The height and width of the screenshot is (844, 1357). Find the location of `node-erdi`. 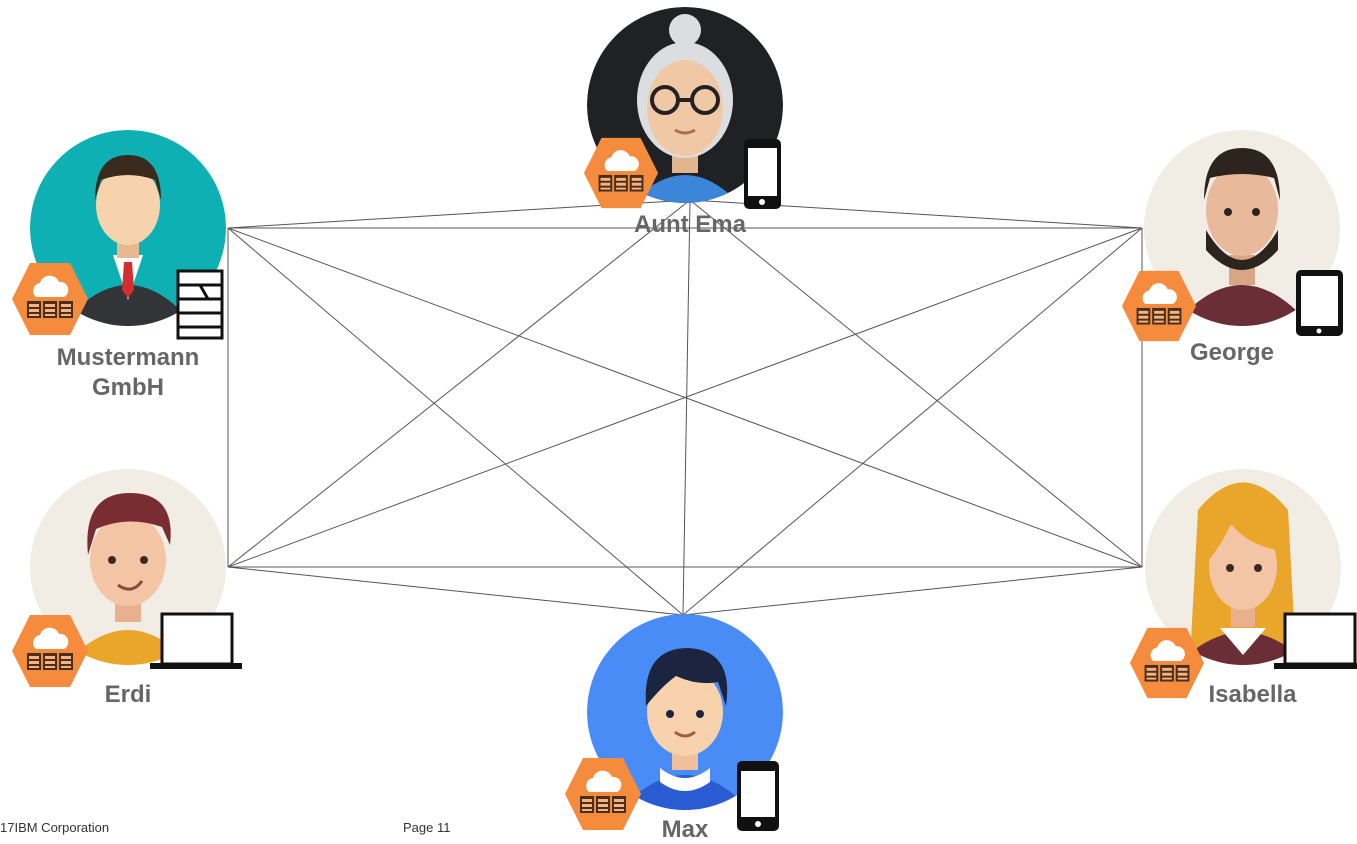

node-erdi is located at coordinates (127, 578).